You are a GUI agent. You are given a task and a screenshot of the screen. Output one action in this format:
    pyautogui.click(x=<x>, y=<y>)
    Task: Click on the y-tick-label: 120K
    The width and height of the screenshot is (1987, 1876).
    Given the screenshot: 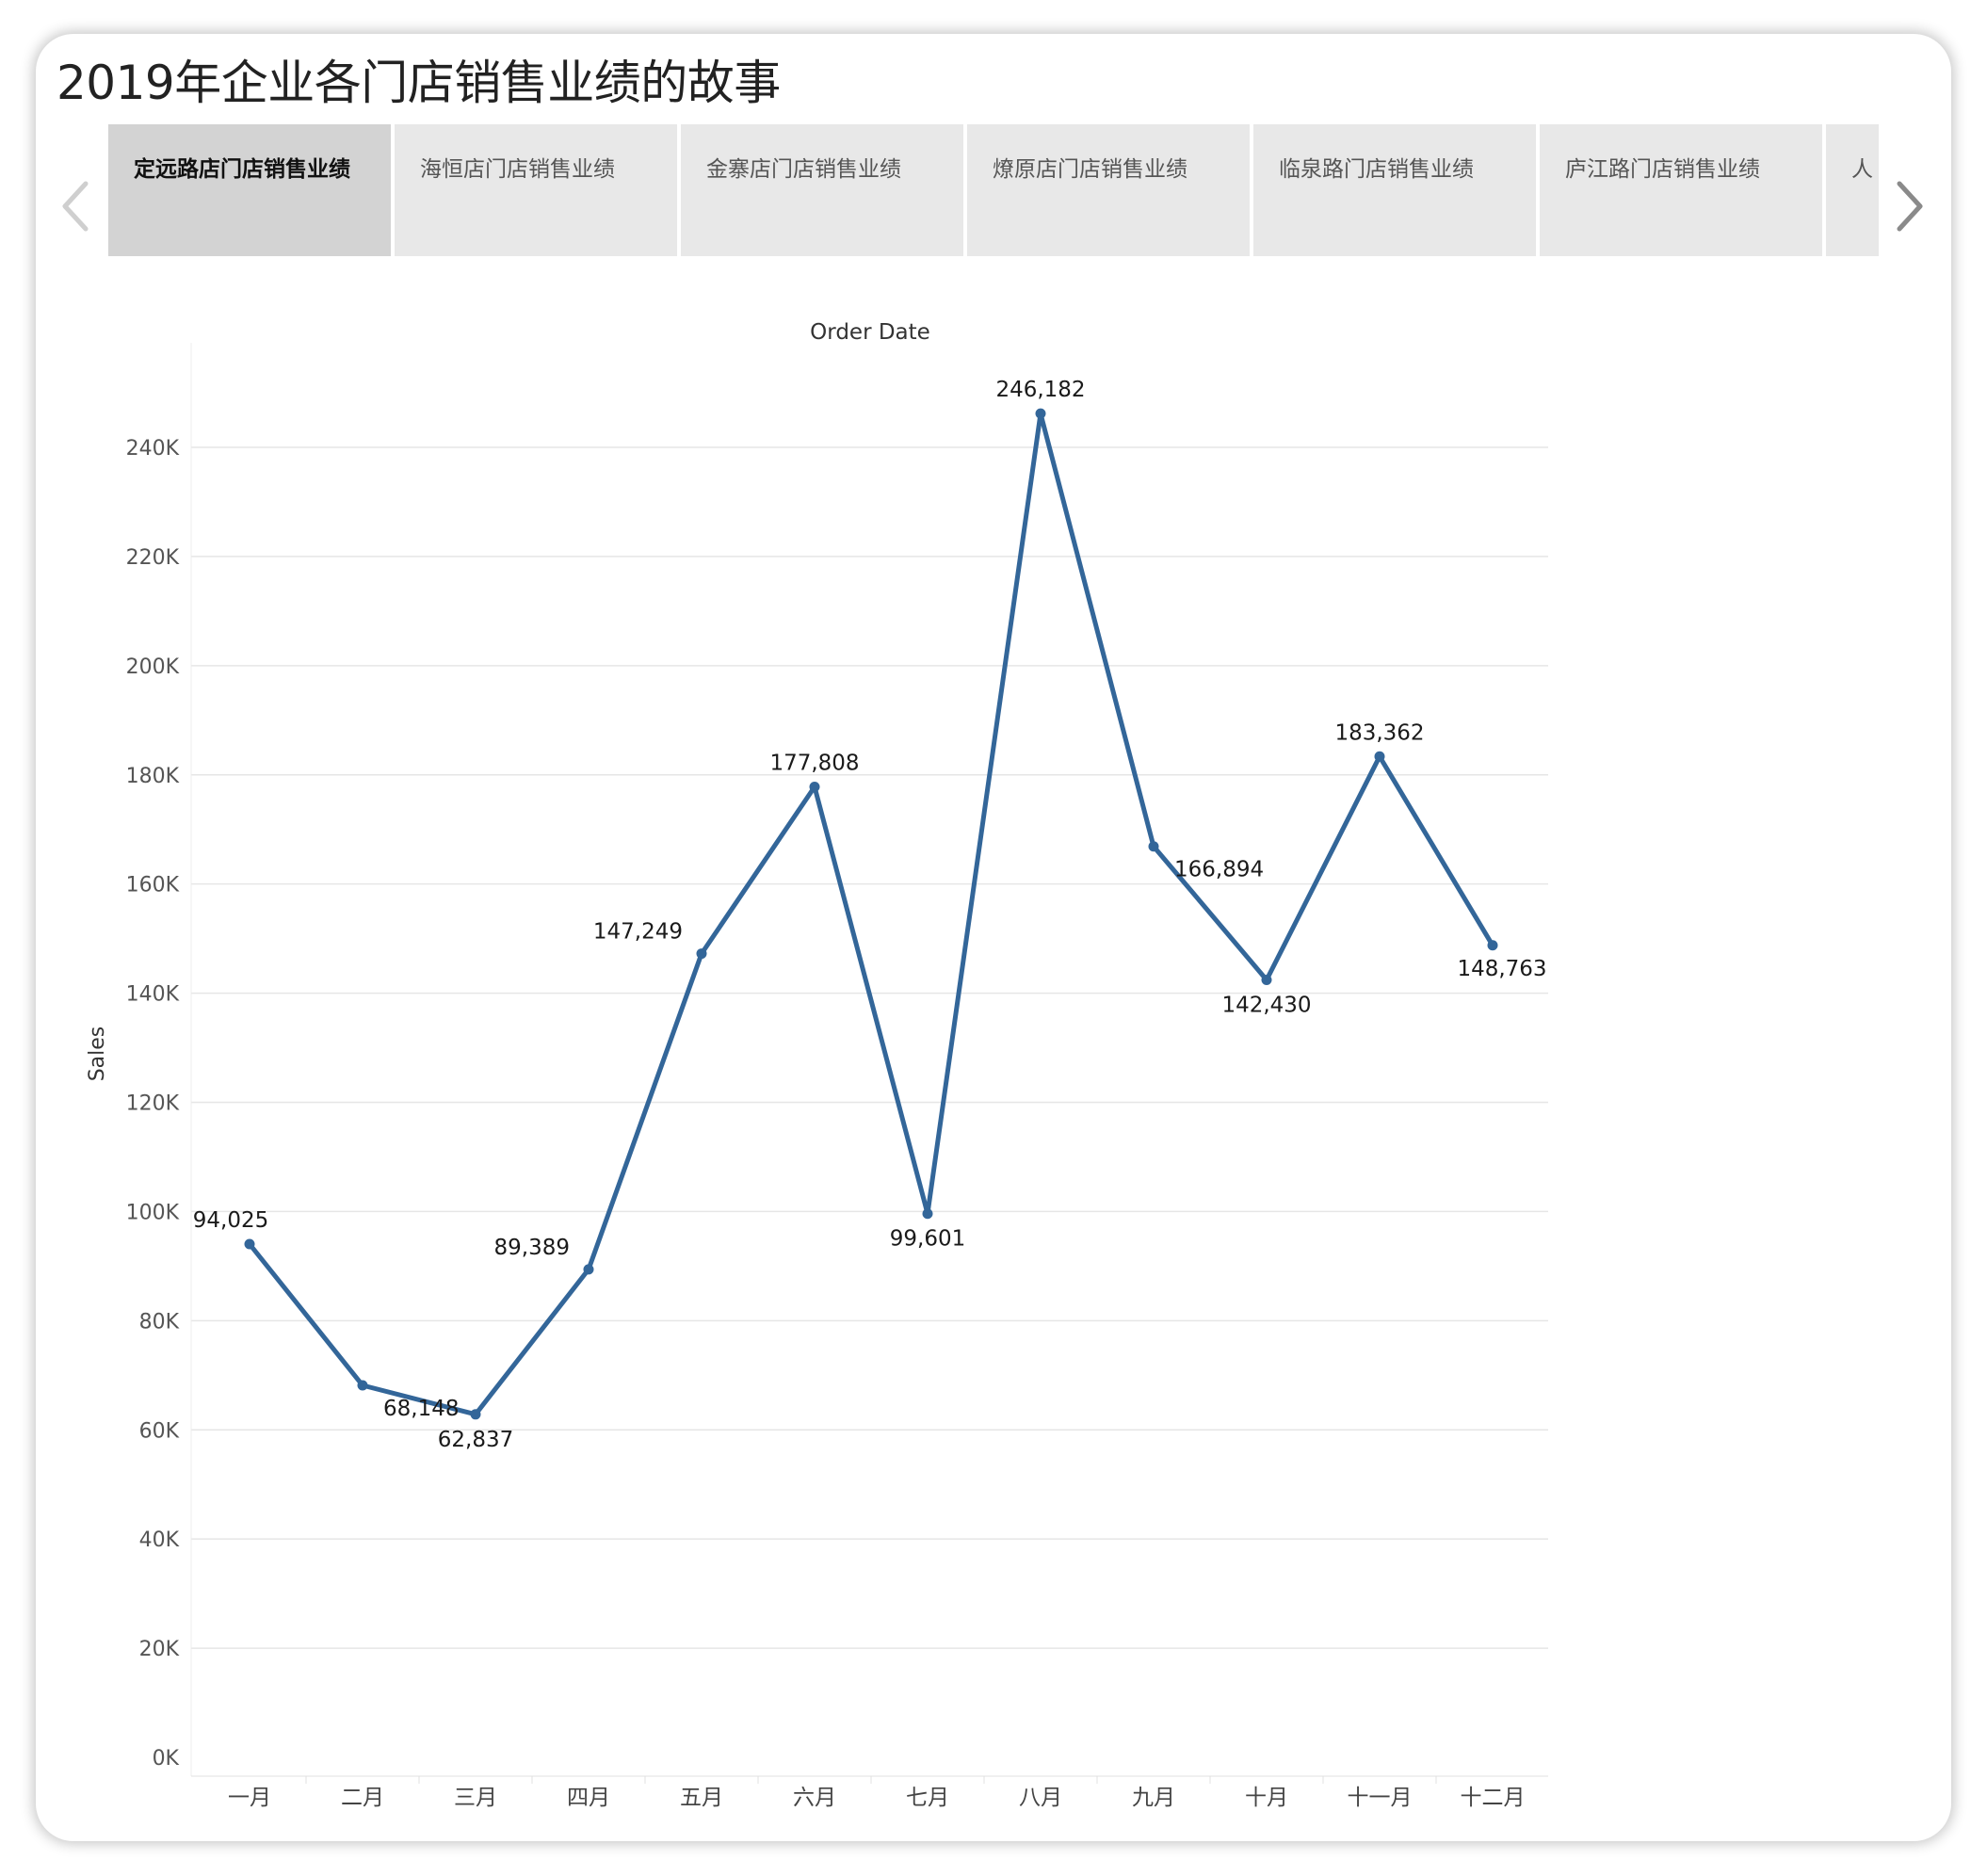 What is the action you would take?
    pyautogui.click(x=153, y=1104)
    